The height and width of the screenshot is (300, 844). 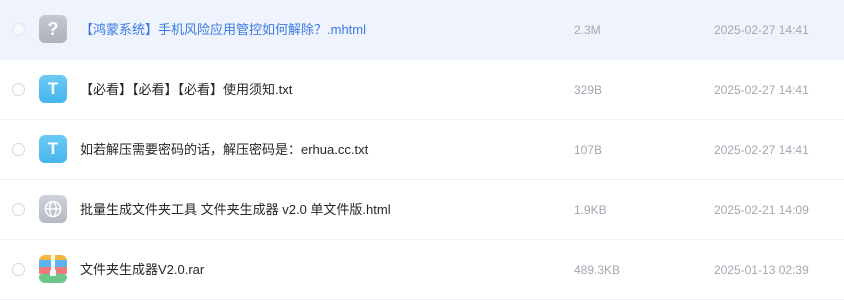 What do you see at coordinates (186, 90) in the screenshot?
I see `file-name: 【必看】【必看】【必看】使用须知.txt` at bounding box center [186, 90].